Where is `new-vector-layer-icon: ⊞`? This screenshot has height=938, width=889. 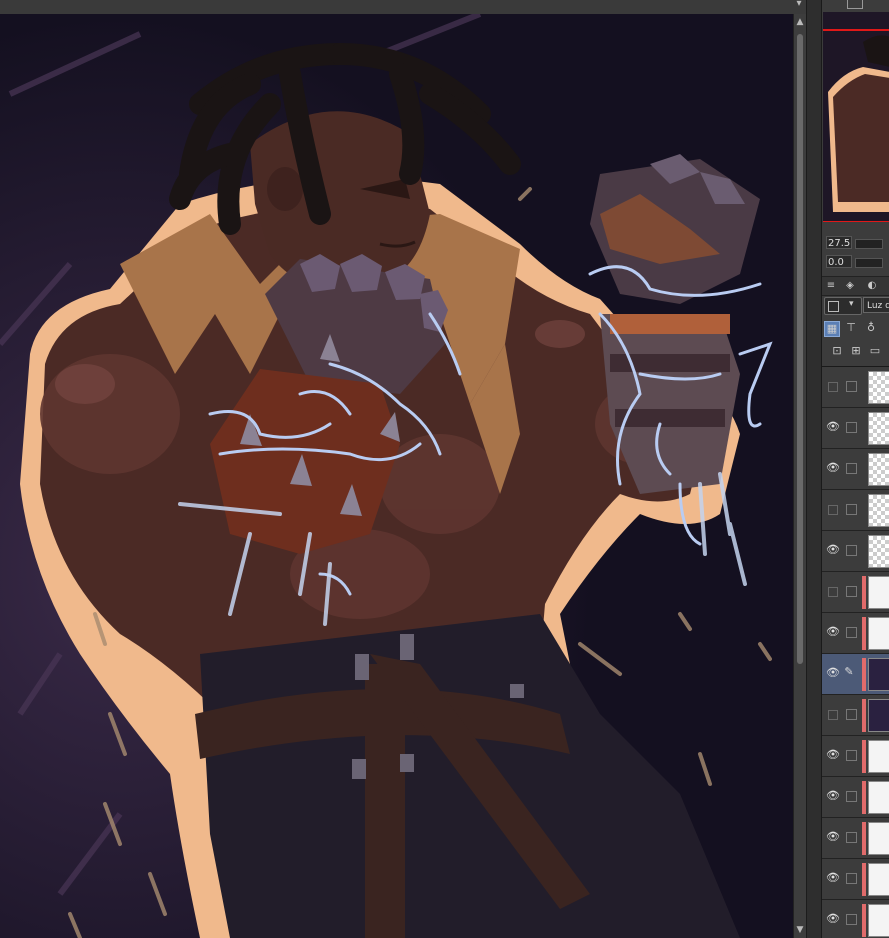 new-vector-layer-icon: ⊞ is located at coordinates (856, 351).